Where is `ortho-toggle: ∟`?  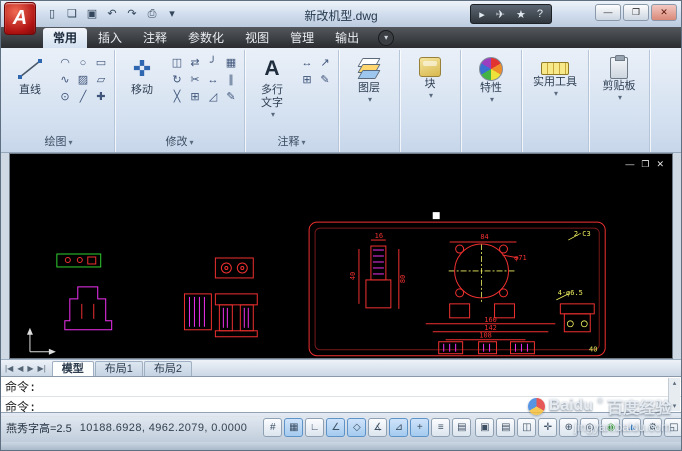 ortho-toggle: ∟ is located at coordinates (315, 427).